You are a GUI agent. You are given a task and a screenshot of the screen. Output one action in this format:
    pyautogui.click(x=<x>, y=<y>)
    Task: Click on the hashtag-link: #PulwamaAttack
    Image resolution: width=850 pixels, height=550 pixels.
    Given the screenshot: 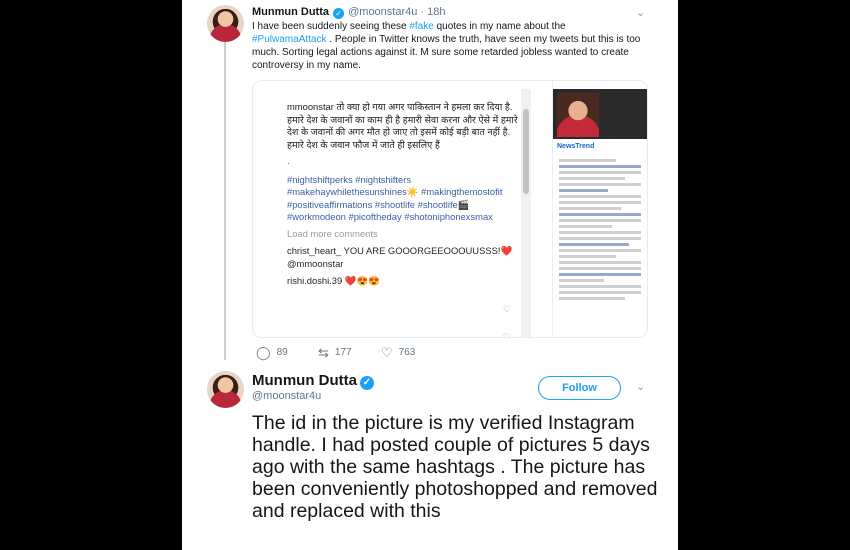 What is the action you would take?
    pyautogui.click(x=289, y=39)
    